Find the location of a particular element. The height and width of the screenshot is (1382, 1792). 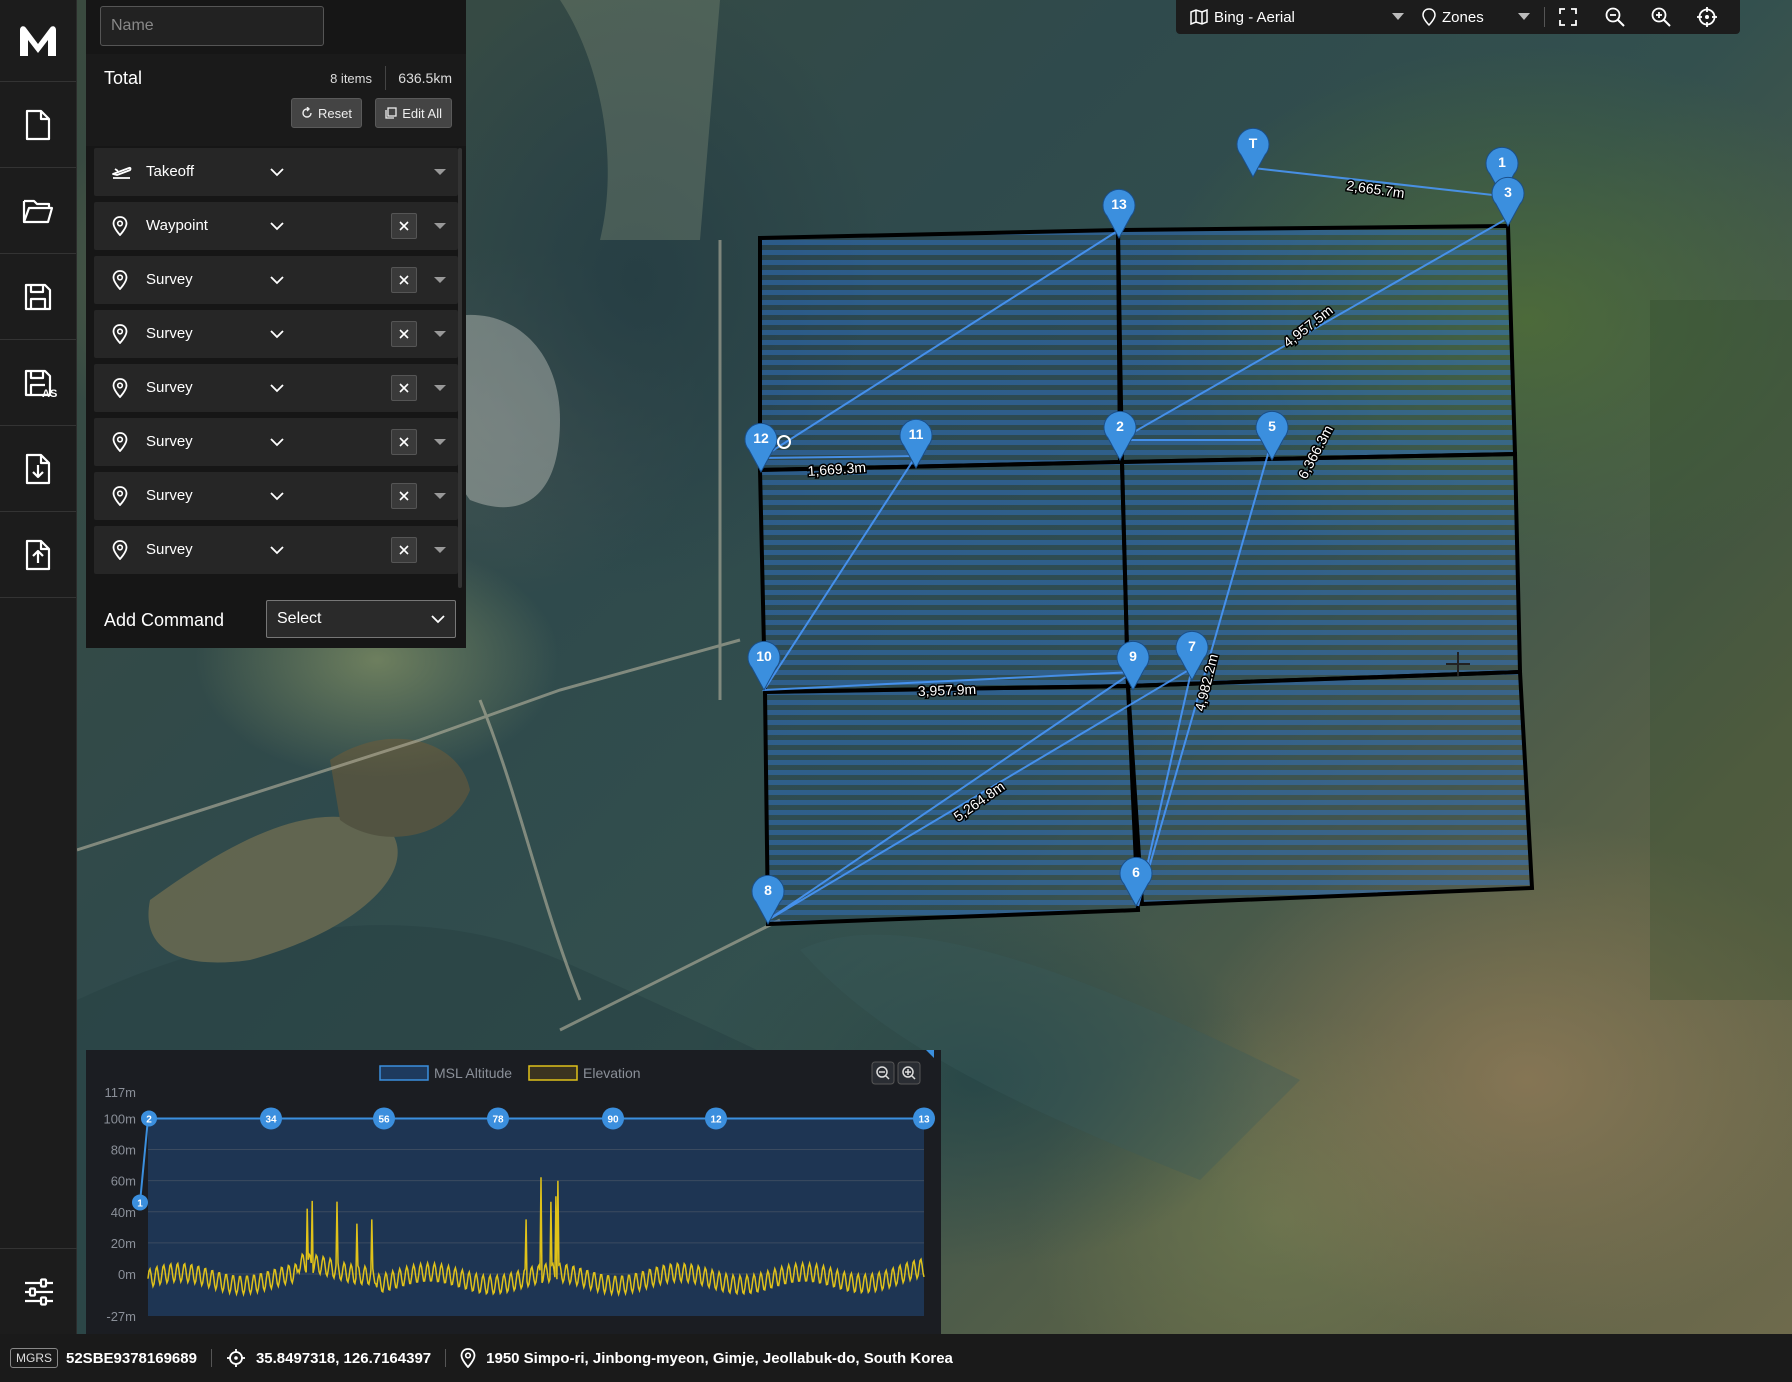

chart-waypoint-56: 56 is located at coordinates (384, 1118).